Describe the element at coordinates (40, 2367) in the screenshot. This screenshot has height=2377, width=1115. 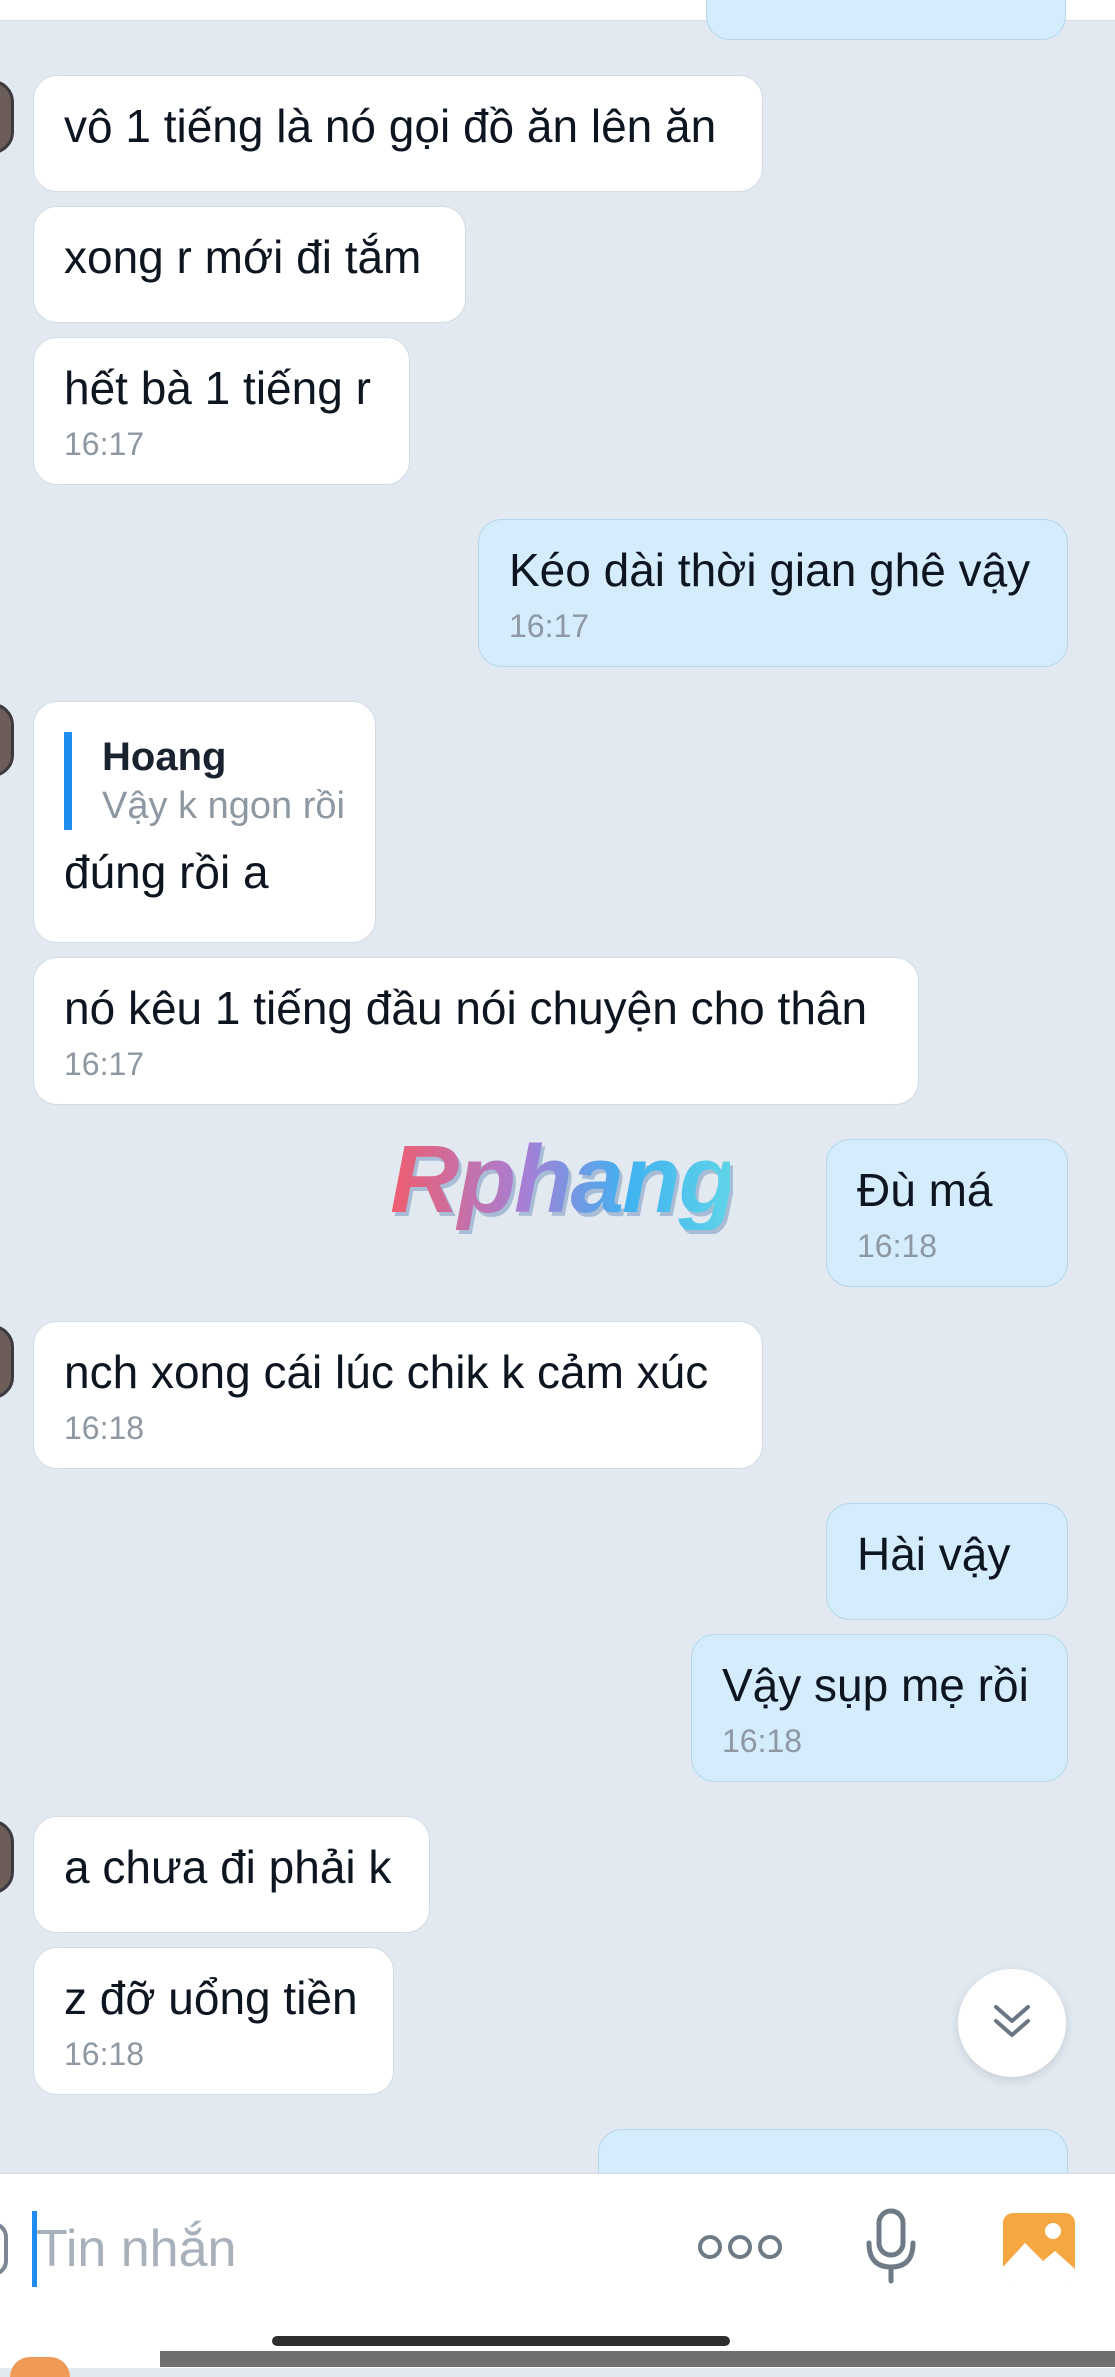
I see `status-indicator` at that location.